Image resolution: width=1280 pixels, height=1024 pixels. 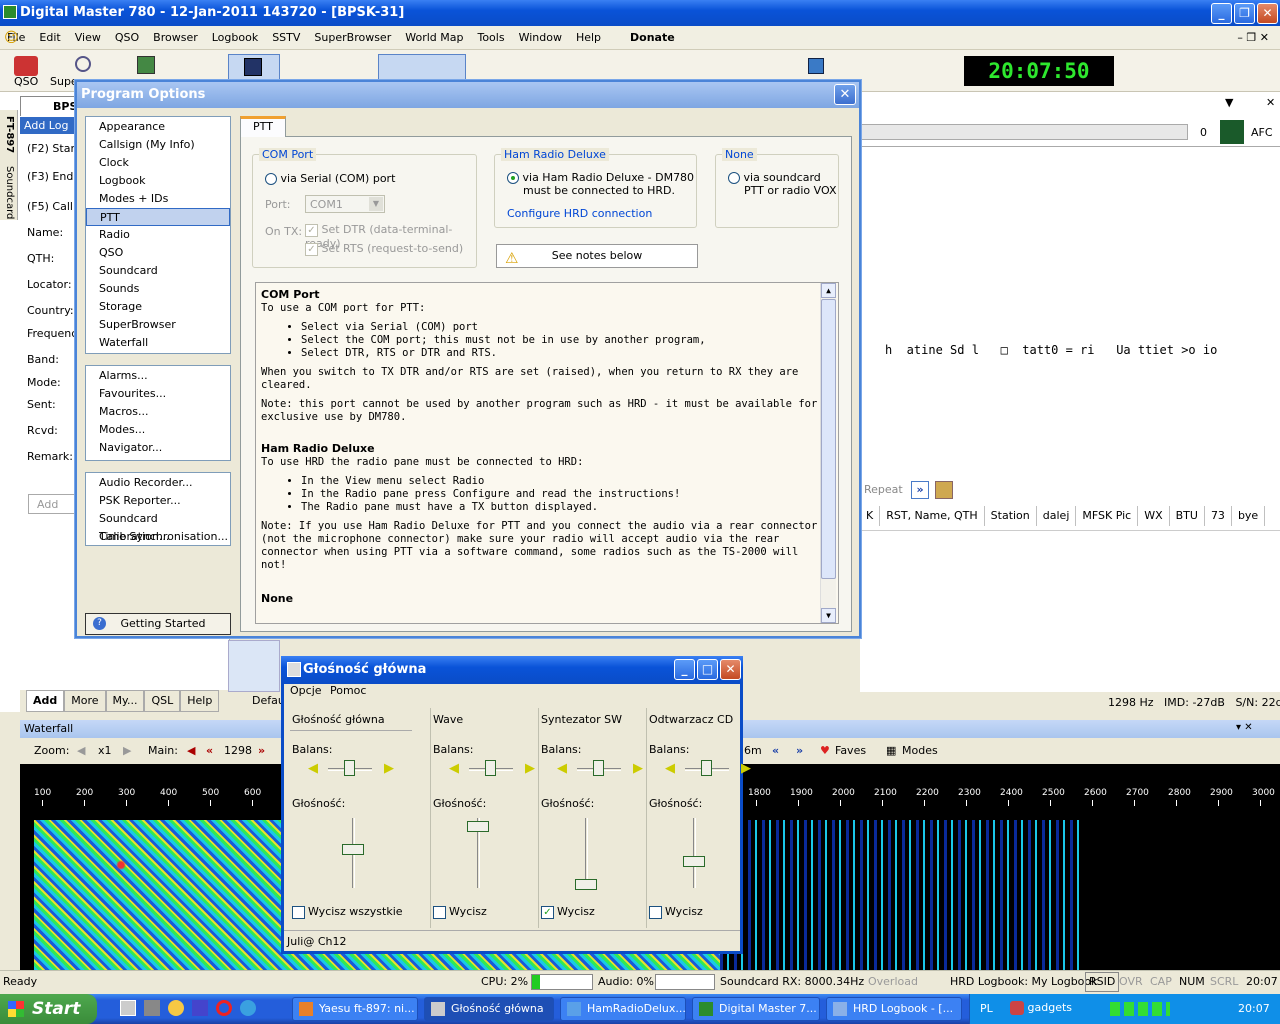 What do you see at coordinates (568, 912) in the screenshot?
I see `mute-checkbox: ✓ Wycisz` at bounding box center [568, 912].